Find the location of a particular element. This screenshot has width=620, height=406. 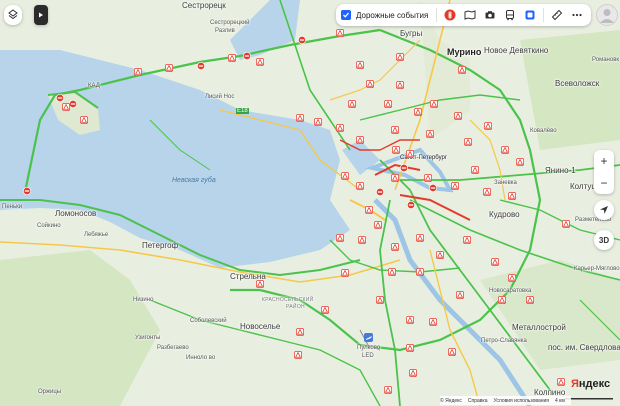

traffic-events-toggle: Дорожные события is located at coordinates (384, 15).